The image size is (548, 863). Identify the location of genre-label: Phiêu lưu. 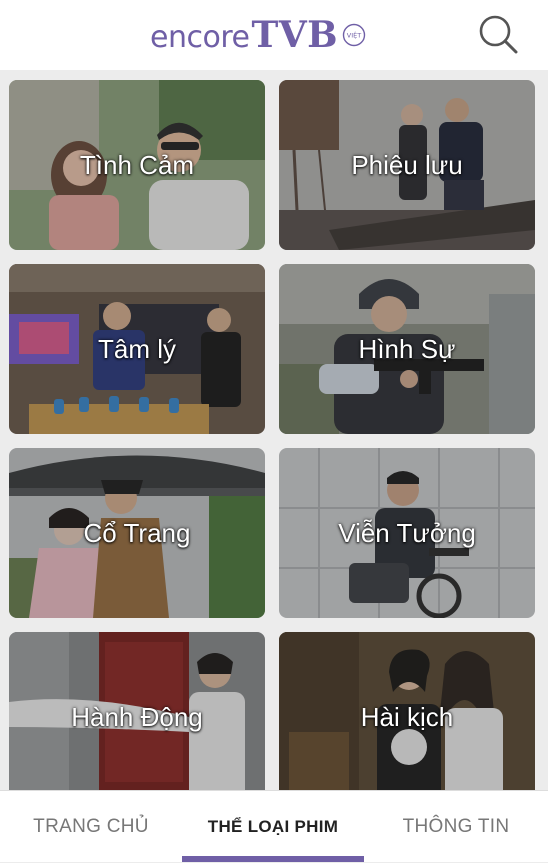
(407, 164).